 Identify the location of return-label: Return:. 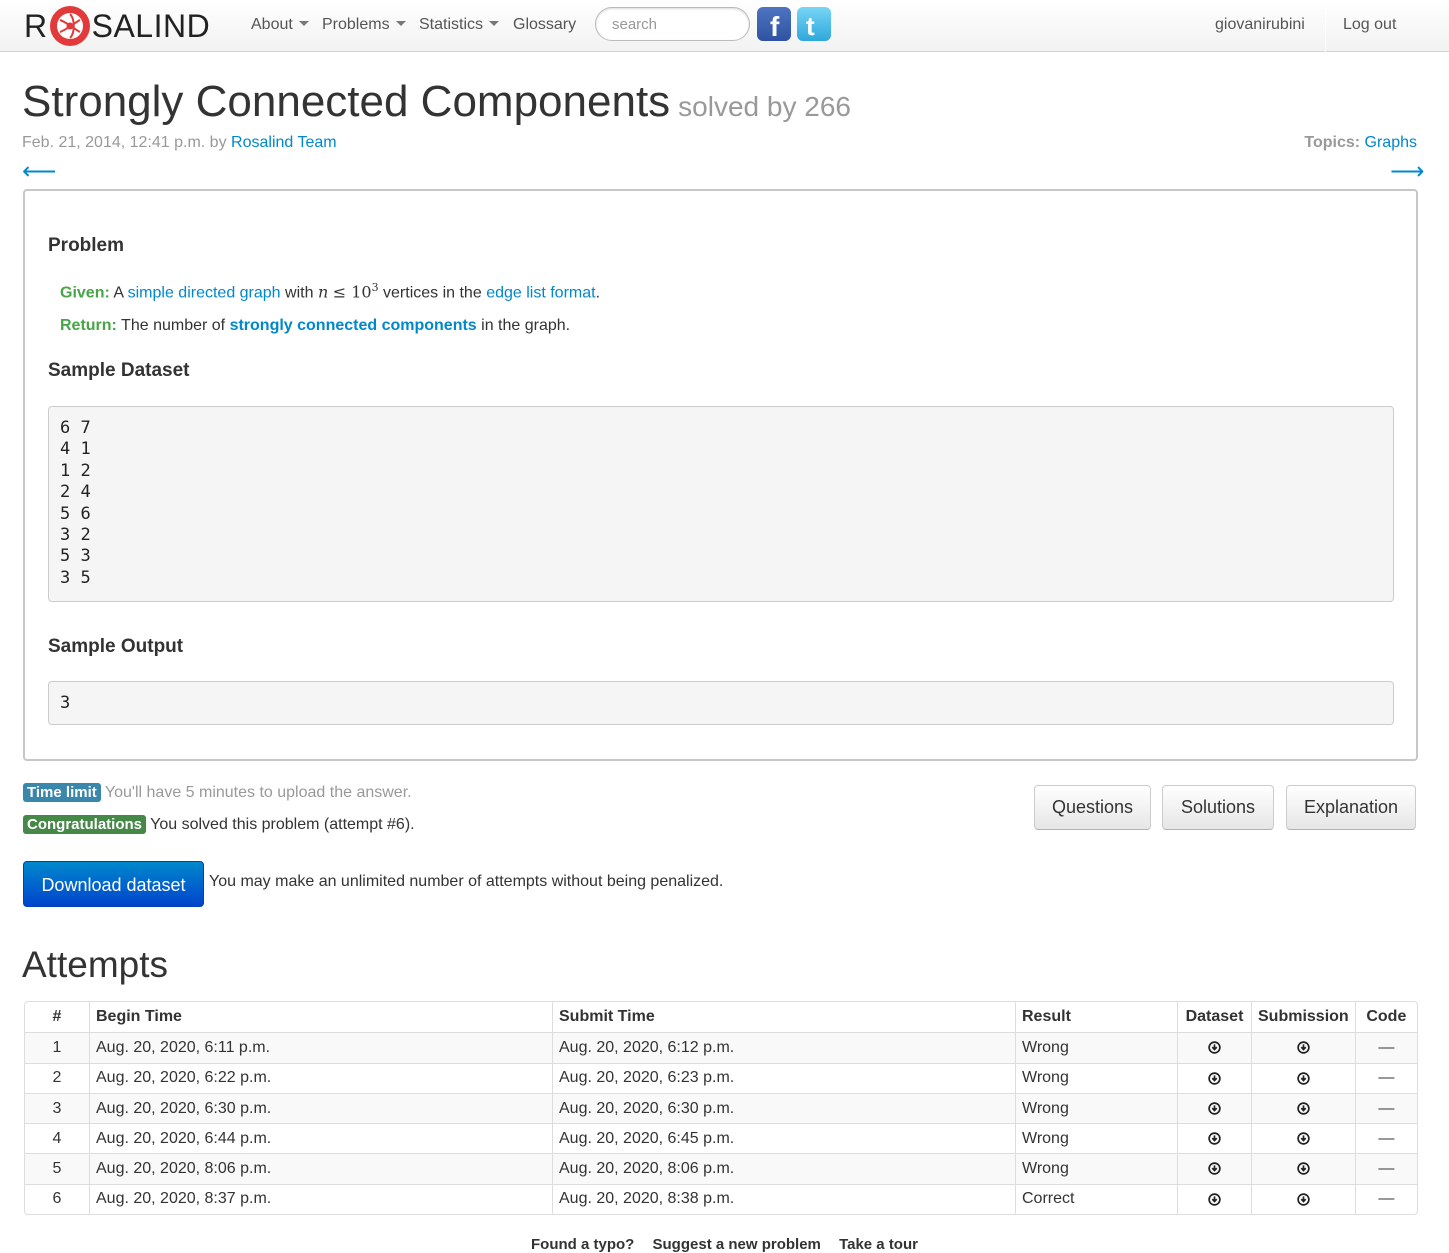
(88, 325).